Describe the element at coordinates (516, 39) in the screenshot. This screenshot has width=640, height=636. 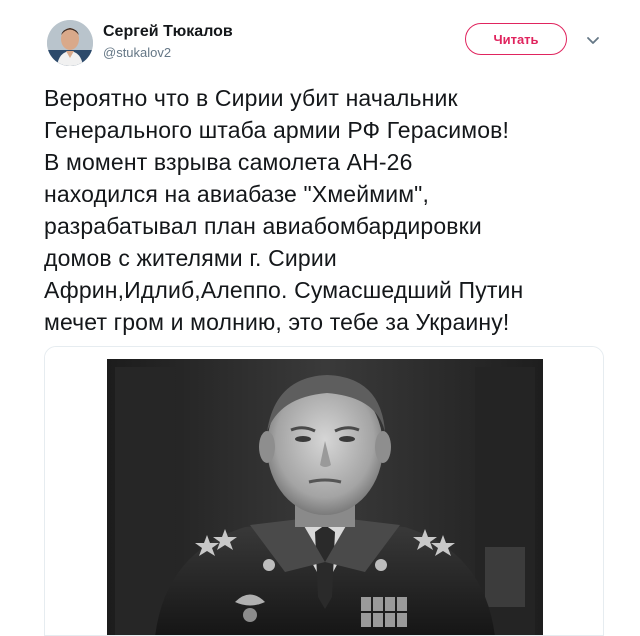
I see `follow-button: Читать` at that location.